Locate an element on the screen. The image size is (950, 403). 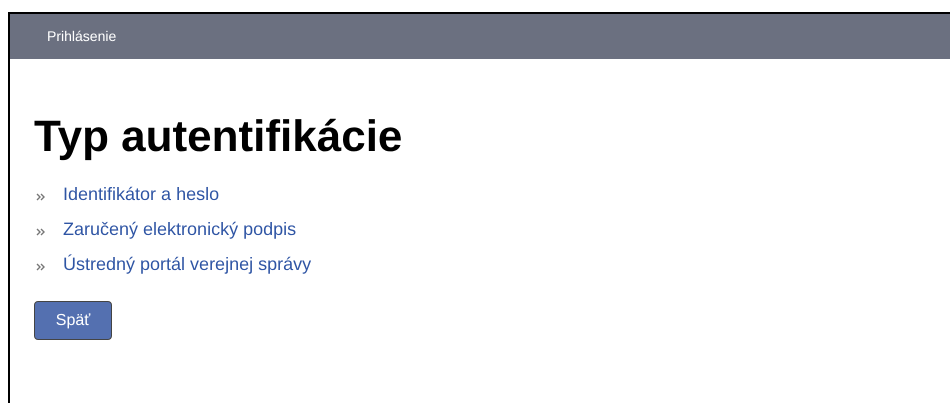
auth-method-link: Identifikátor a heslo is located at coordinates (141, 194).